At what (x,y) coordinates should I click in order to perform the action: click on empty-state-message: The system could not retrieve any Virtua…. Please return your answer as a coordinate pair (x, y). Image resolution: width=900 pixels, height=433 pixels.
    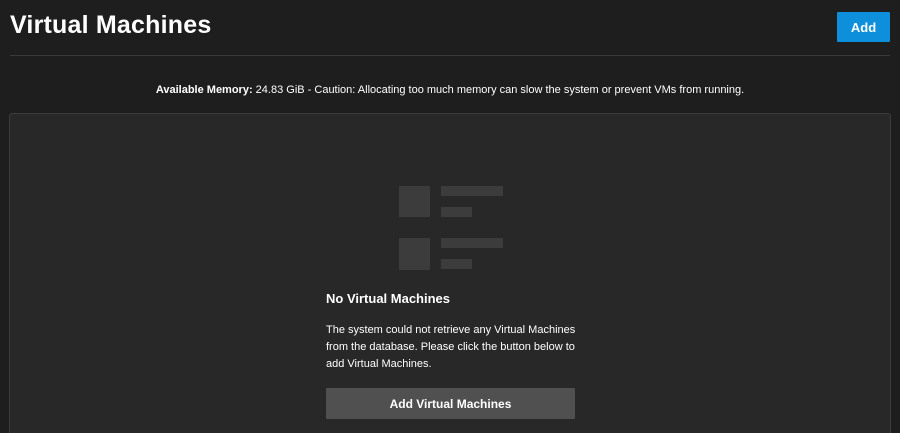
    Looking at the image, I should click on (451, 347).